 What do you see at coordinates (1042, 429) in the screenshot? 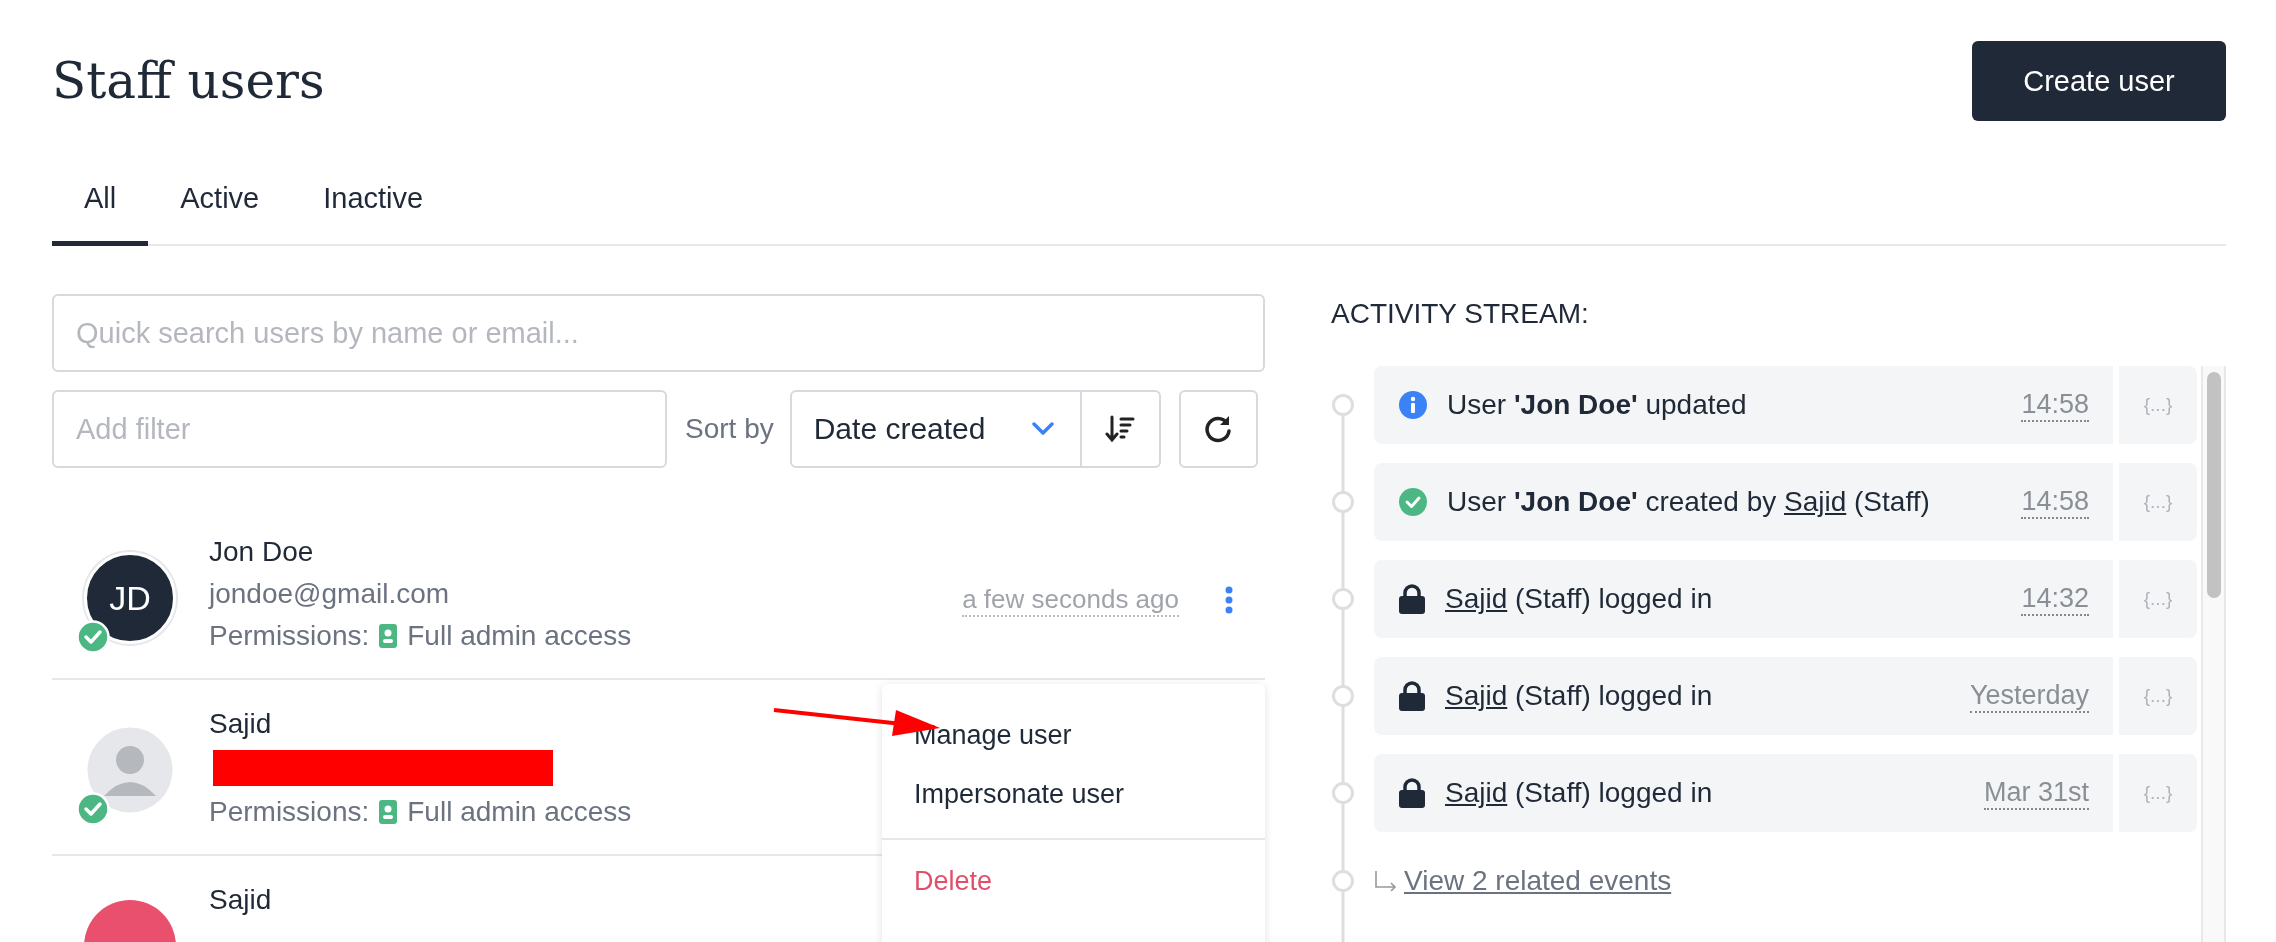
I see `chevron-down-icon` at bounding box center [1042, 429].